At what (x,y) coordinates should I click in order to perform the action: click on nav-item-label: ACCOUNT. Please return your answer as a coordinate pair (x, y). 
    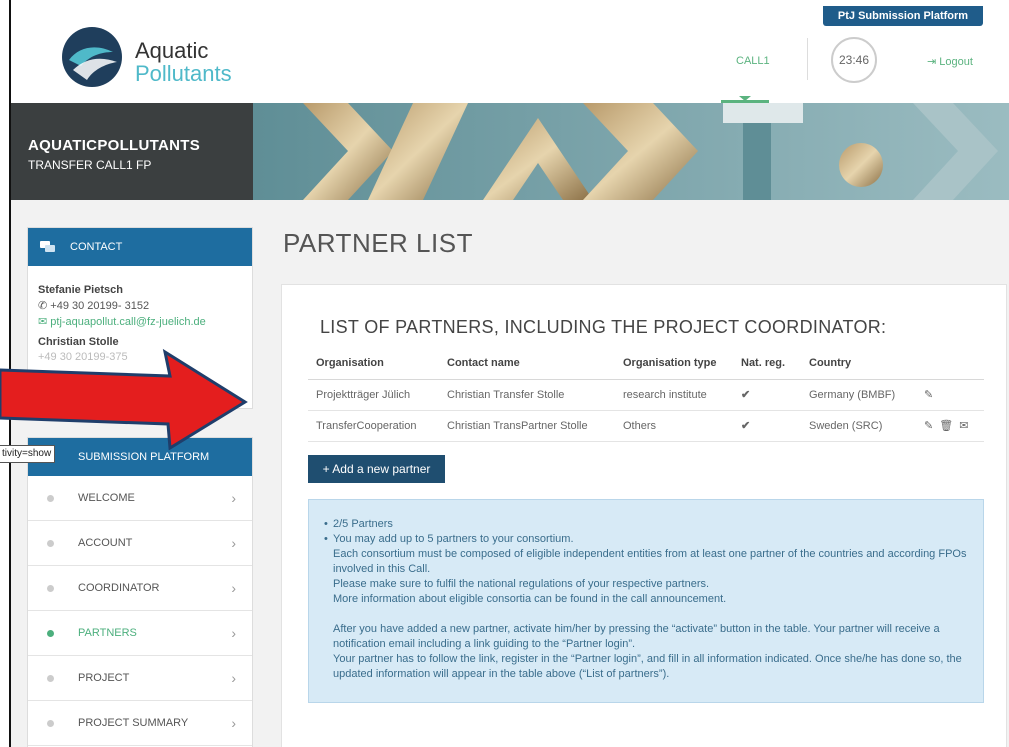
    Looking at the image, I should click on (105, 543).